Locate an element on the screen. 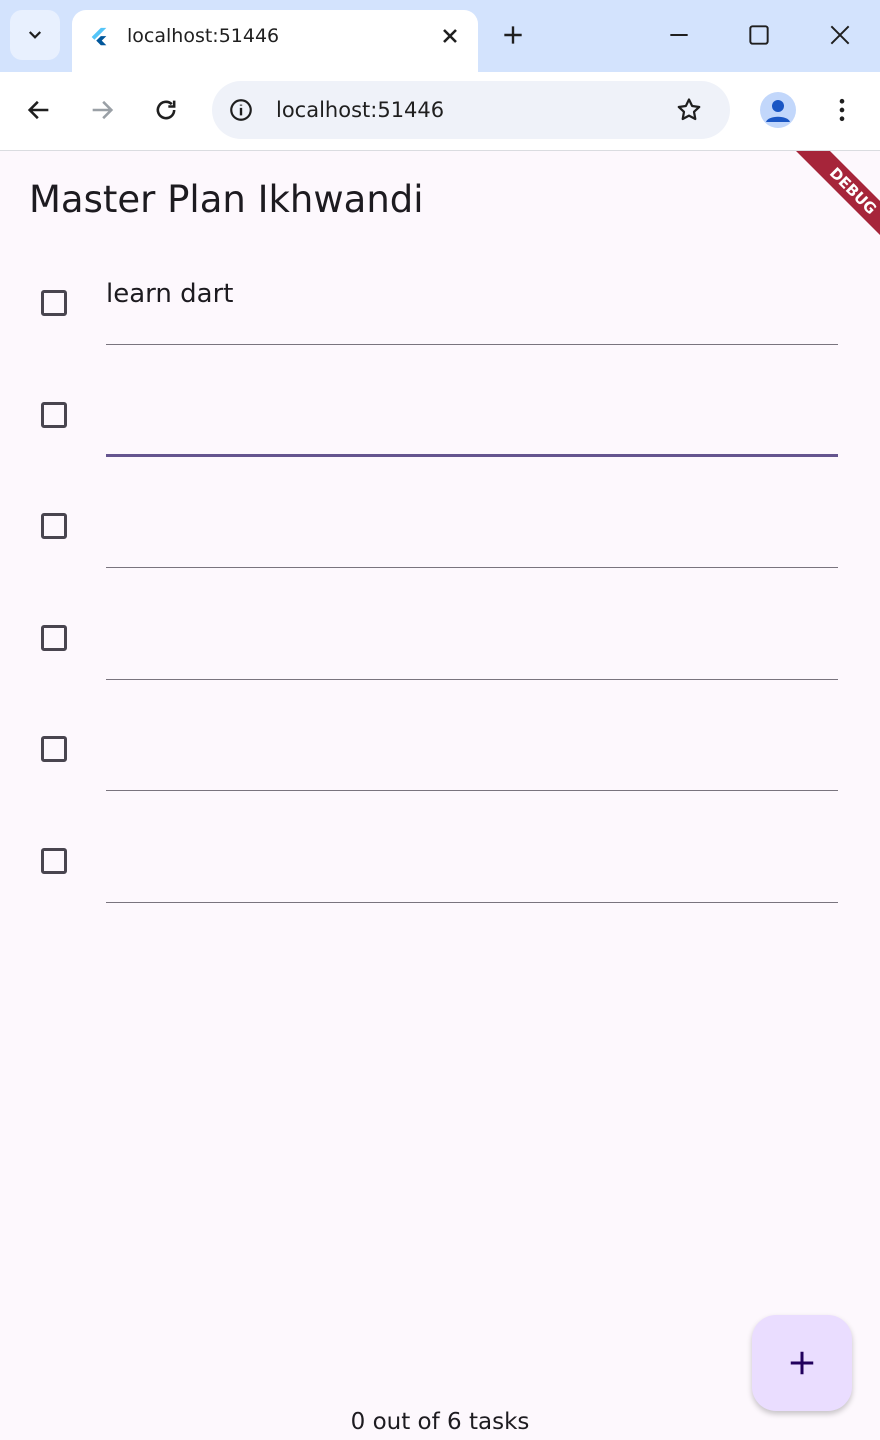  tab-search-button is located at coordinates (35, 35).